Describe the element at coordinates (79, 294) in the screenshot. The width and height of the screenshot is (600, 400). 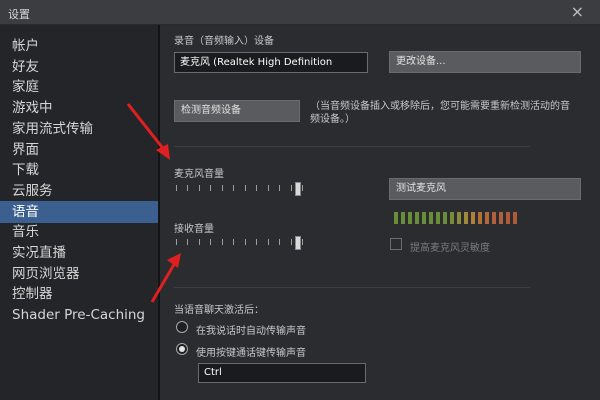
I see `sidebar-item: 控制器` at that location.